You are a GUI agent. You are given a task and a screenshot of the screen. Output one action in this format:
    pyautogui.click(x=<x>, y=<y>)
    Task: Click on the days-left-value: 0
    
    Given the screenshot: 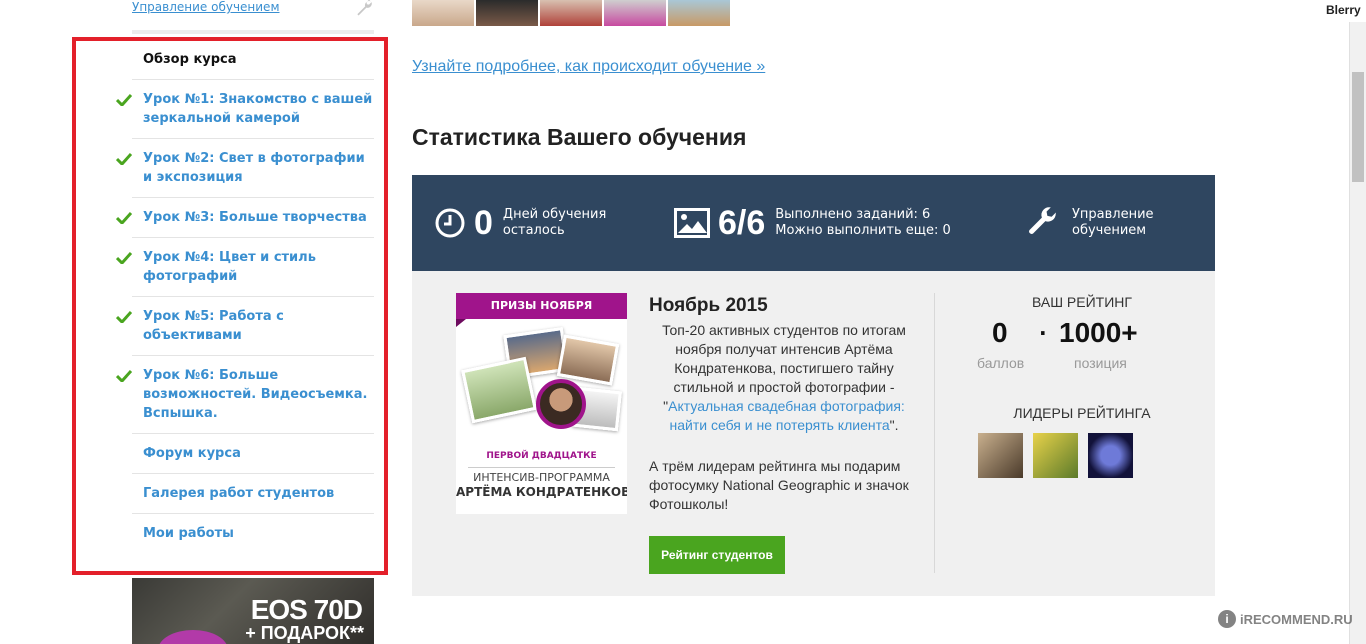 What is the action you would take?
    pyautogui.click(x=483, y=222)
    